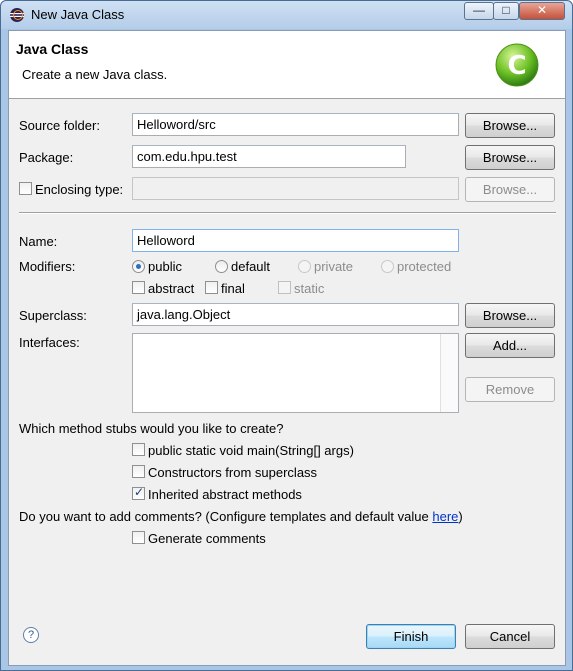  I want to click on java-class-logo-icon: C, so click(517, 65).